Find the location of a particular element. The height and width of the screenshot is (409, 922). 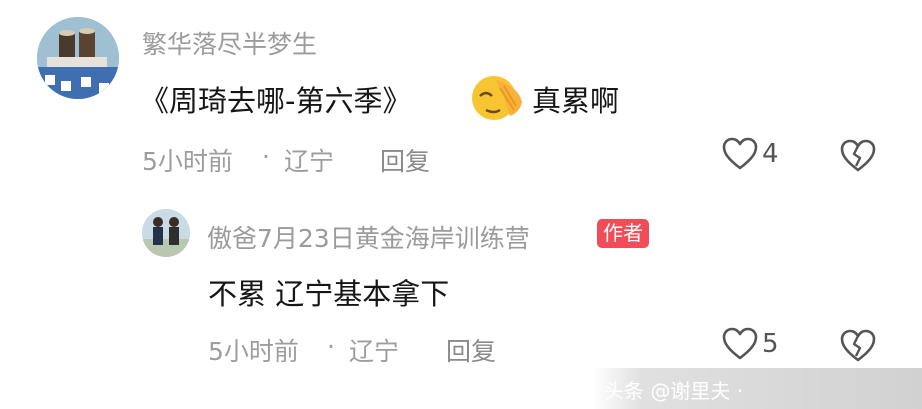

reply-button: 回复 is located at coordinates (405, 160).